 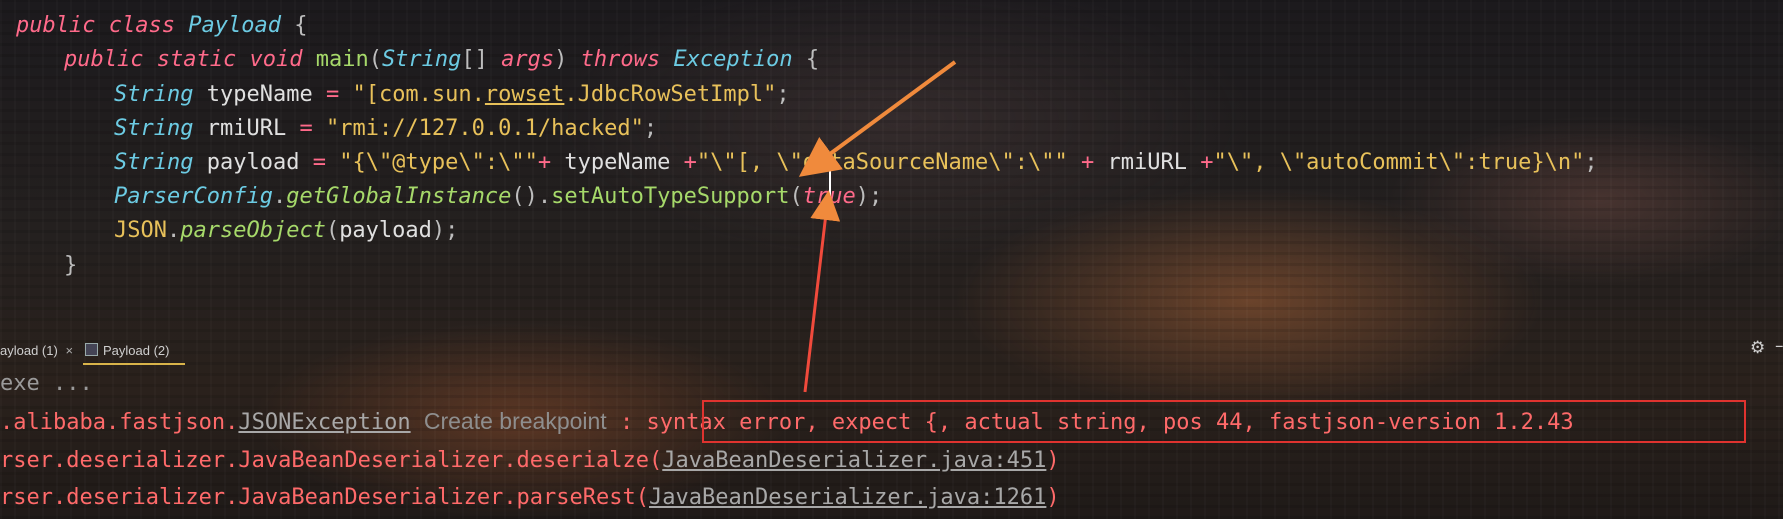 I want to click on arrow-from-error, so click(x=822, y=291).